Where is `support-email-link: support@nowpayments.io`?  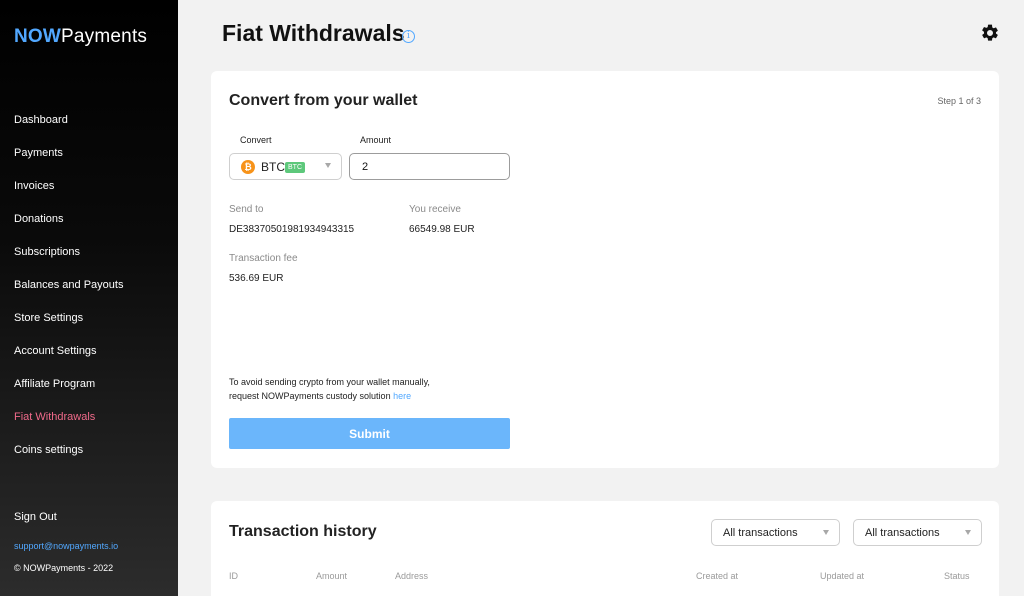 support-email-link: support@nowpayments.io is located at coordinates (66, 546).